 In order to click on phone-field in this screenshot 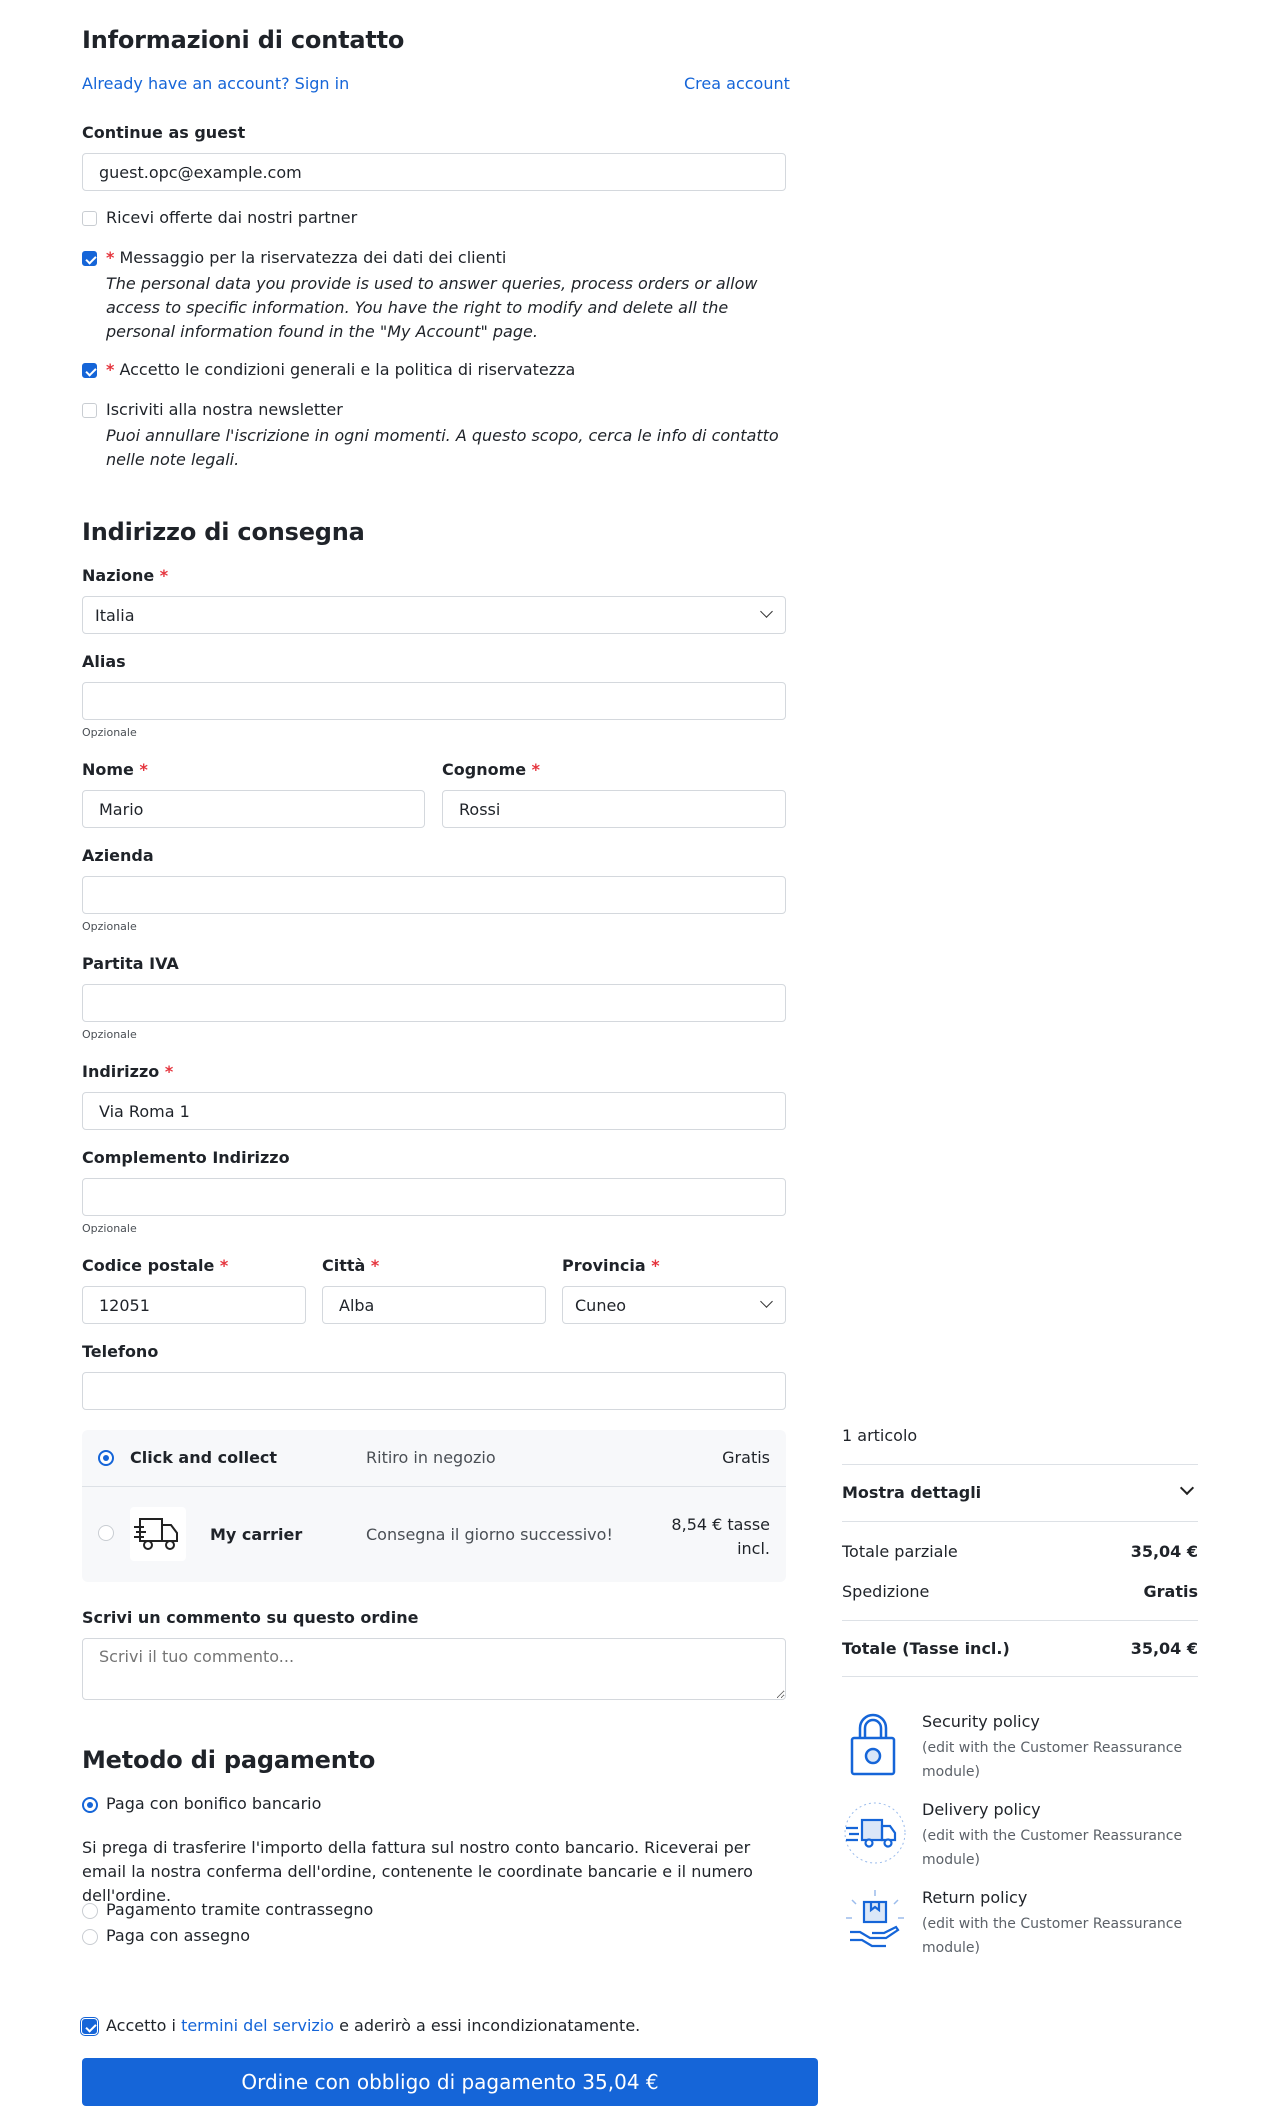, I will do `click(434, 1391)`.